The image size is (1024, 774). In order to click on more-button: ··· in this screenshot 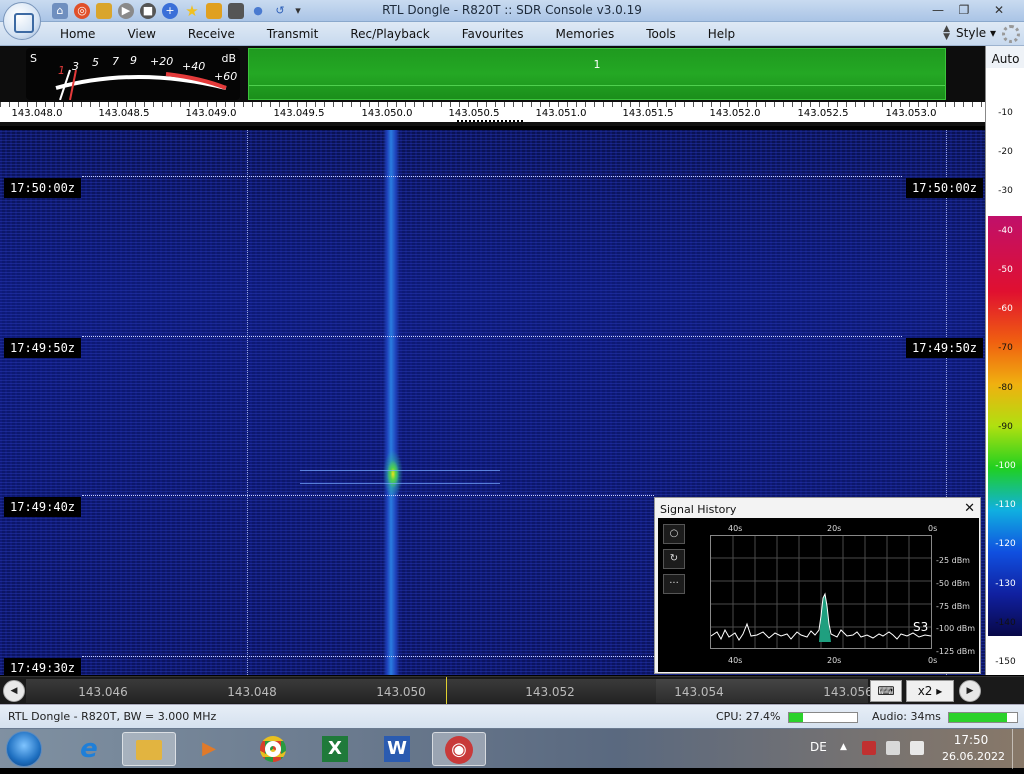, I will do `click(674, 584)`.